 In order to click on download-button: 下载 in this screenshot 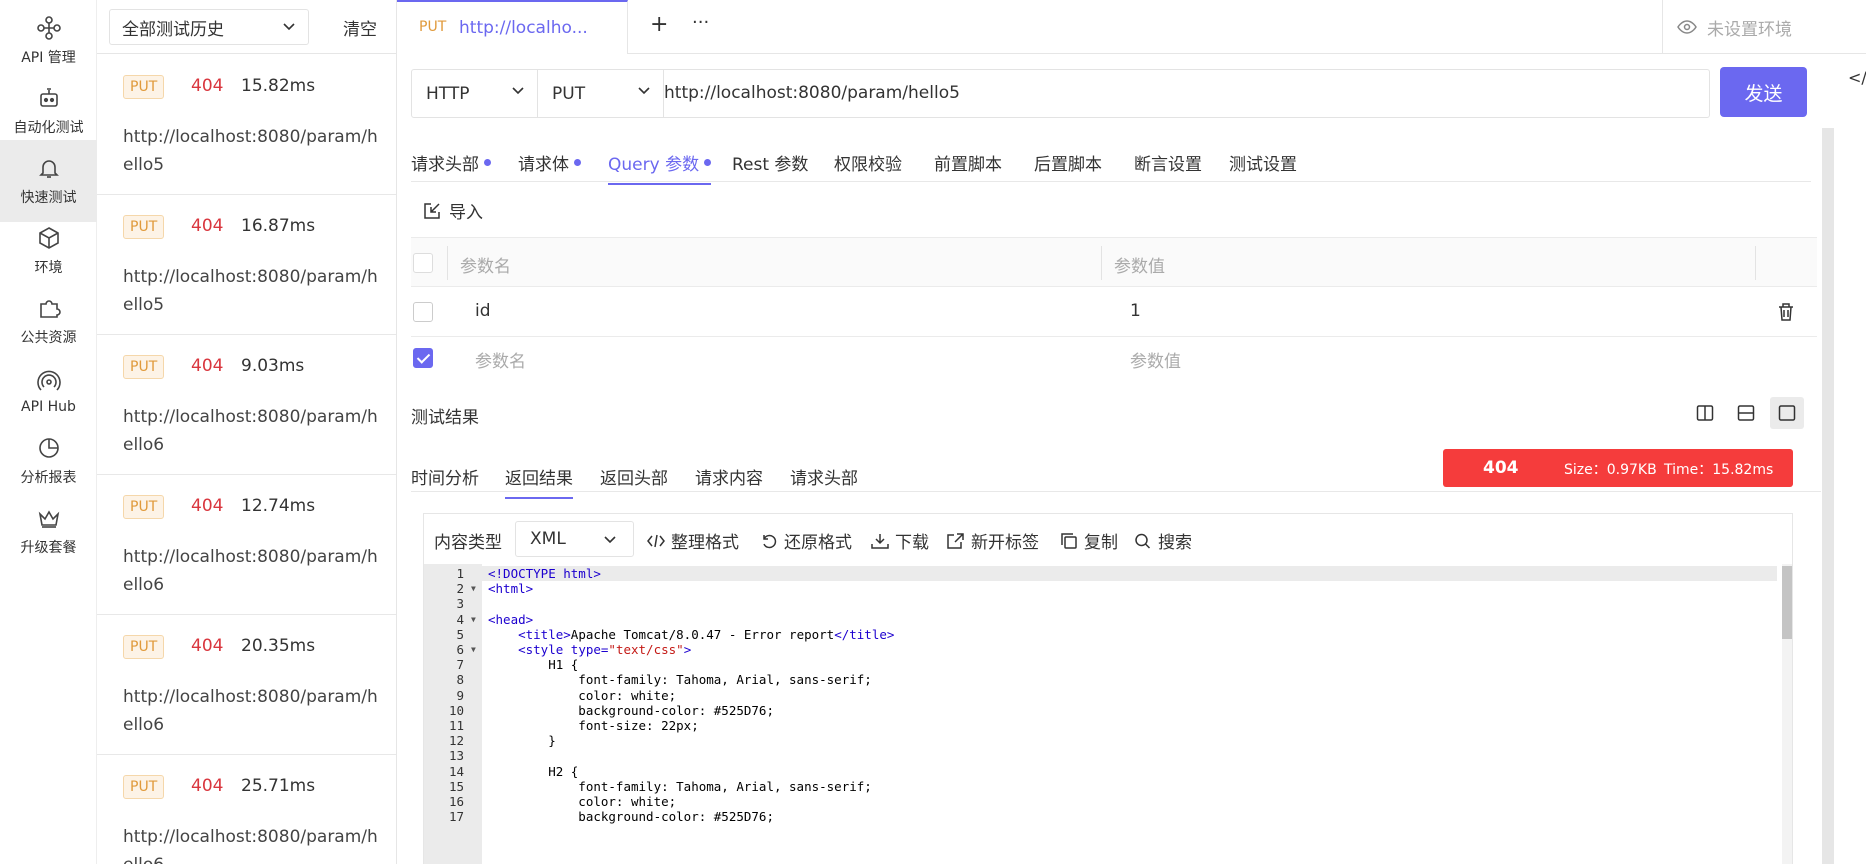, I will do `click(900, 540)`.